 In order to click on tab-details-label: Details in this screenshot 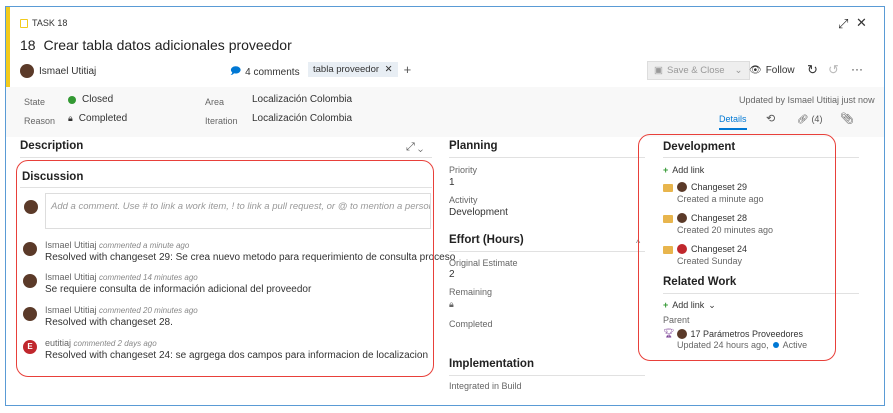, I will do `click(733, 119)`.